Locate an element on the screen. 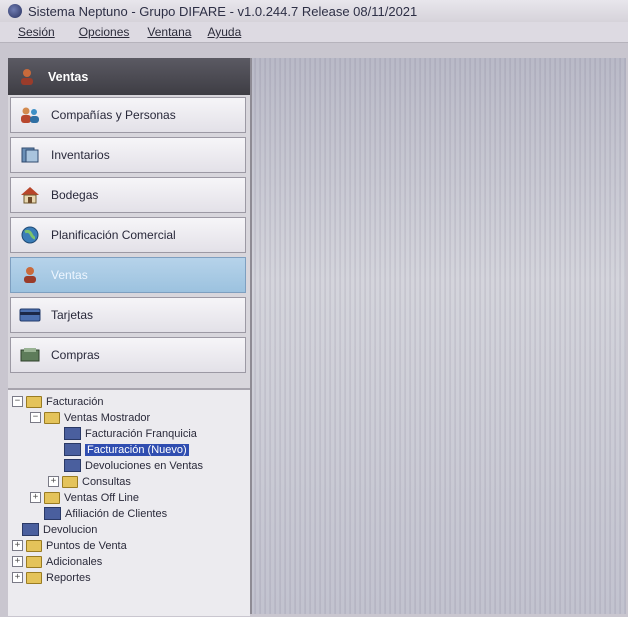 This screenshot has height=617, width=628. tree-node-ventas-mostrador: − Ventas Mostrador is located at coordinates (90, 417).